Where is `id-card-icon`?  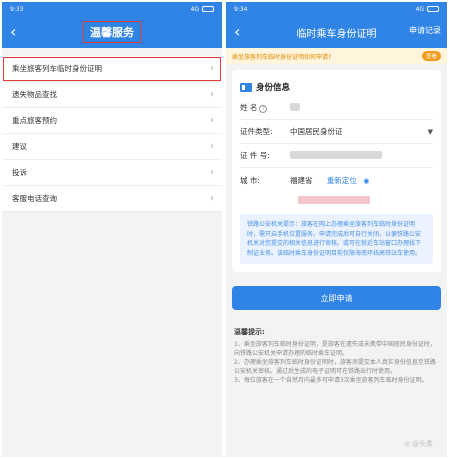 id-card-icon is located at coordinates (246, 87).